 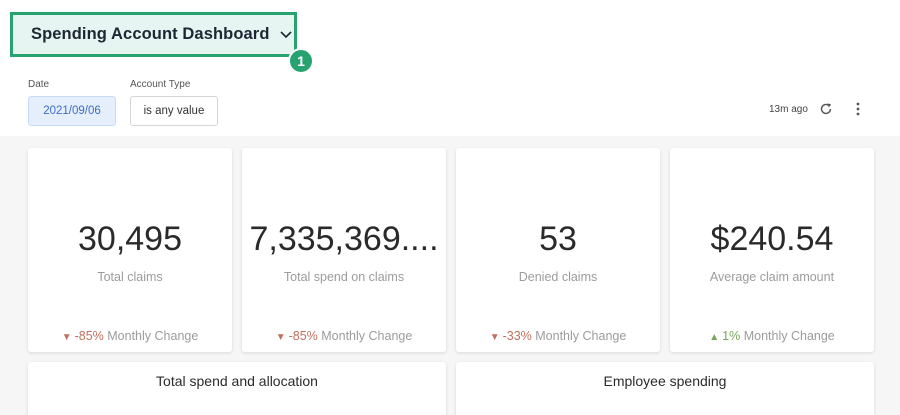 What do you see at coordinates (150, 34) in the screenshot?
I see `dashboard-title: Spending Account Dashboard` at bounding box center [150, 34].